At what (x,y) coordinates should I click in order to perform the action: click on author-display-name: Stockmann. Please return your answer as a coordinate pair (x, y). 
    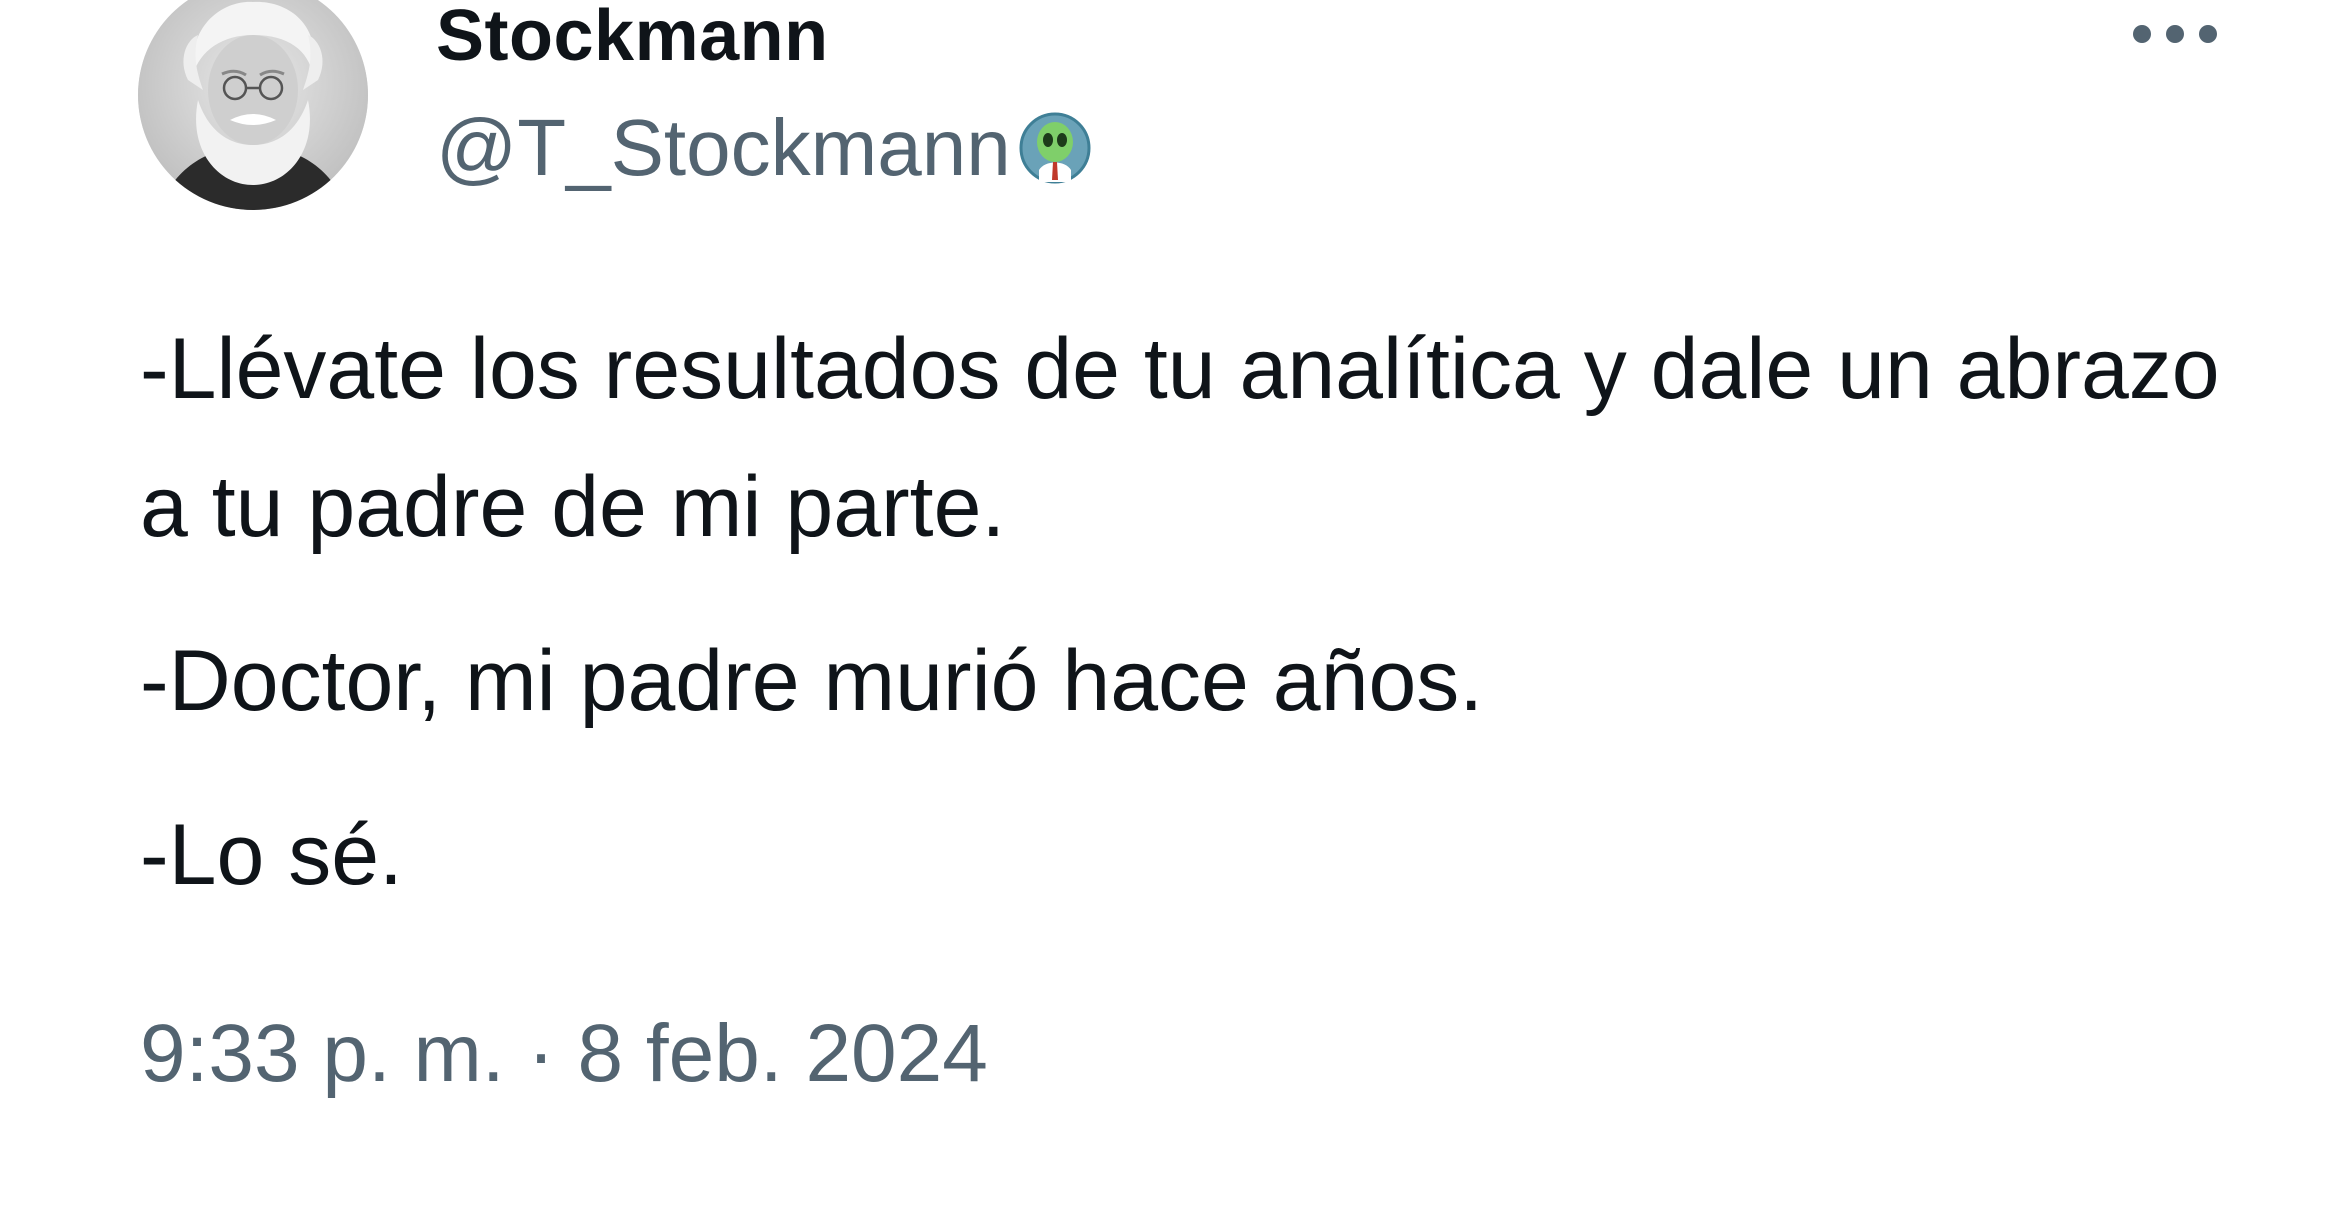
    Looking at the image, I should click on (632, 38).